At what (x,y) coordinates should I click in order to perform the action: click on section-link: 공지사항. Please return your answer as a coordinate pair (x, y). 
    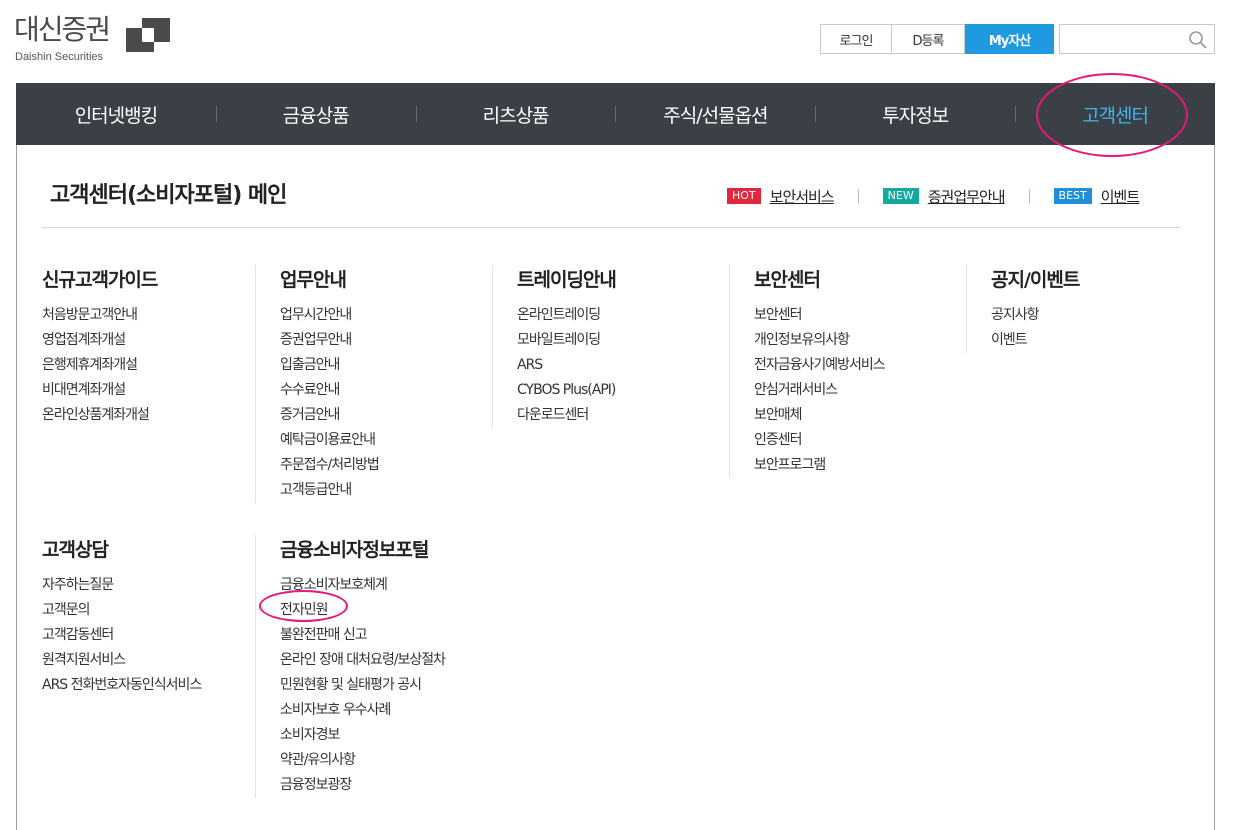
    Looking at the image, I should click on (1097, 315).